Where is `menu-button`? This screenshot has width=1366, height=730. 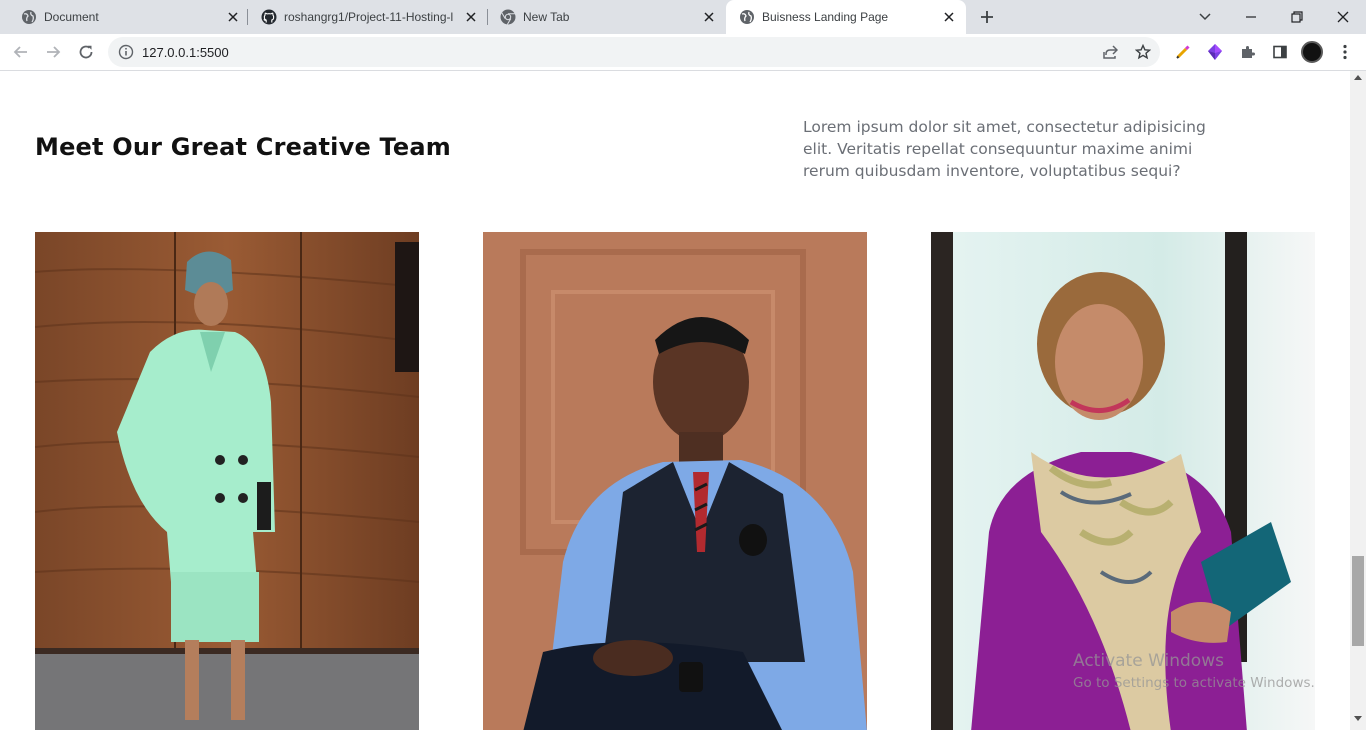 menu-button is located at coordinates (1345, 52).